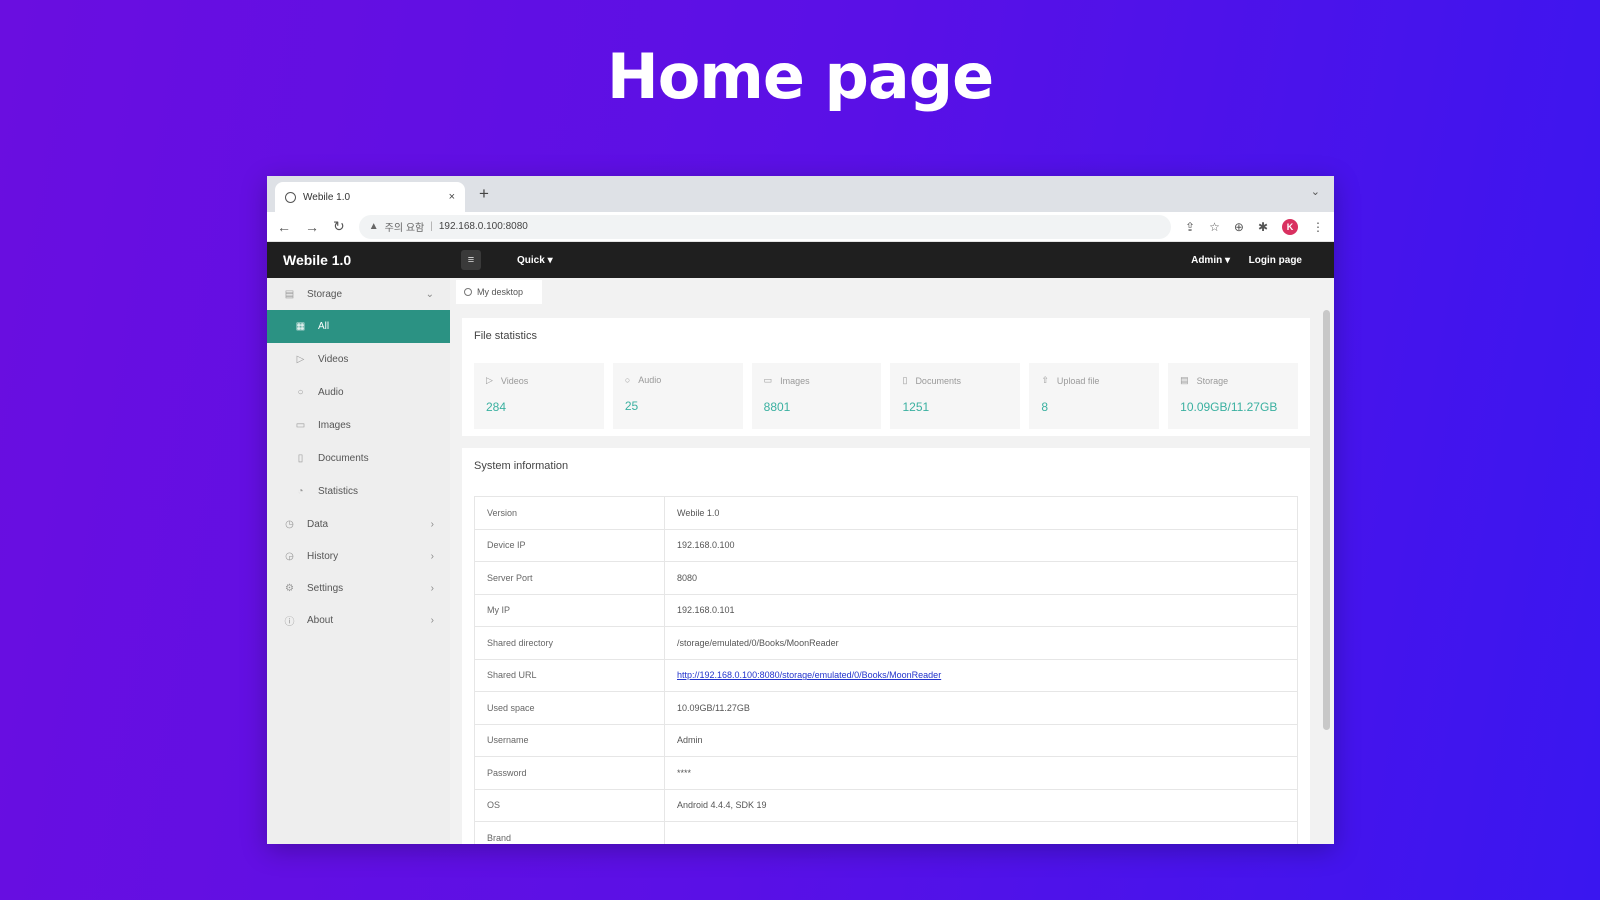  Describe the element at coordinates (289, 294) in the screenshot. I see `storage-icon: ▤` at that location.